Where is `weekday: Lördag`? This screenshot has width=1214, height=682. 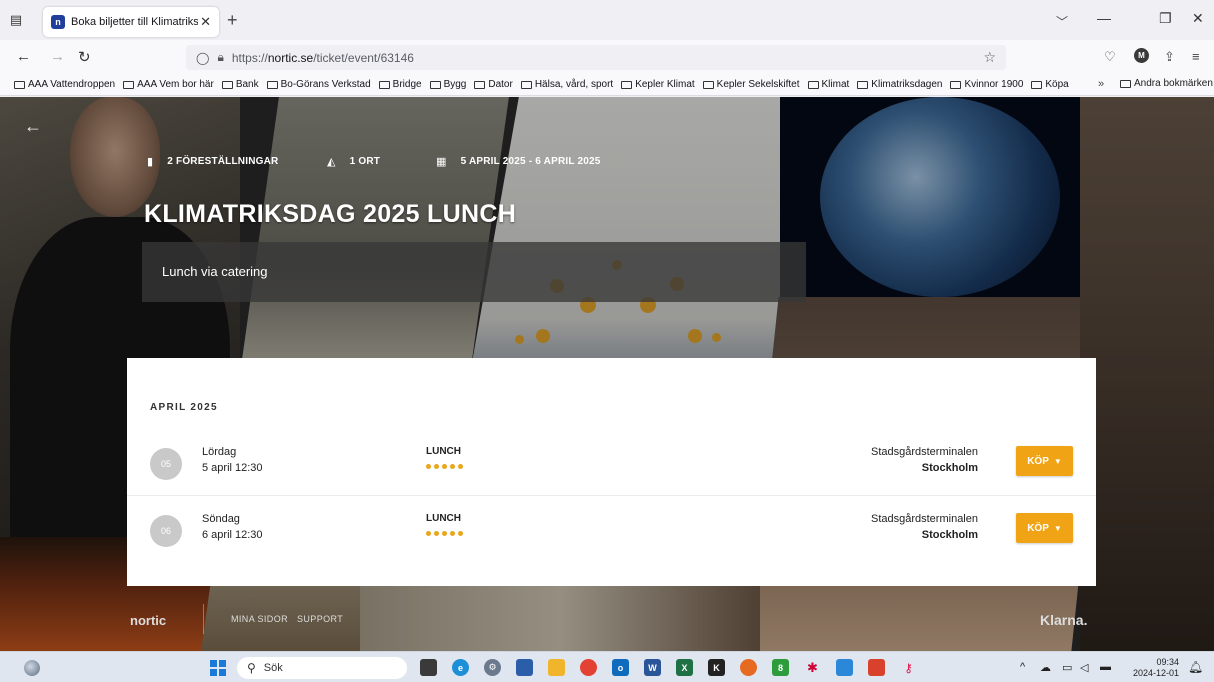
weekday: Lördag is located at coordinates (219, 452).